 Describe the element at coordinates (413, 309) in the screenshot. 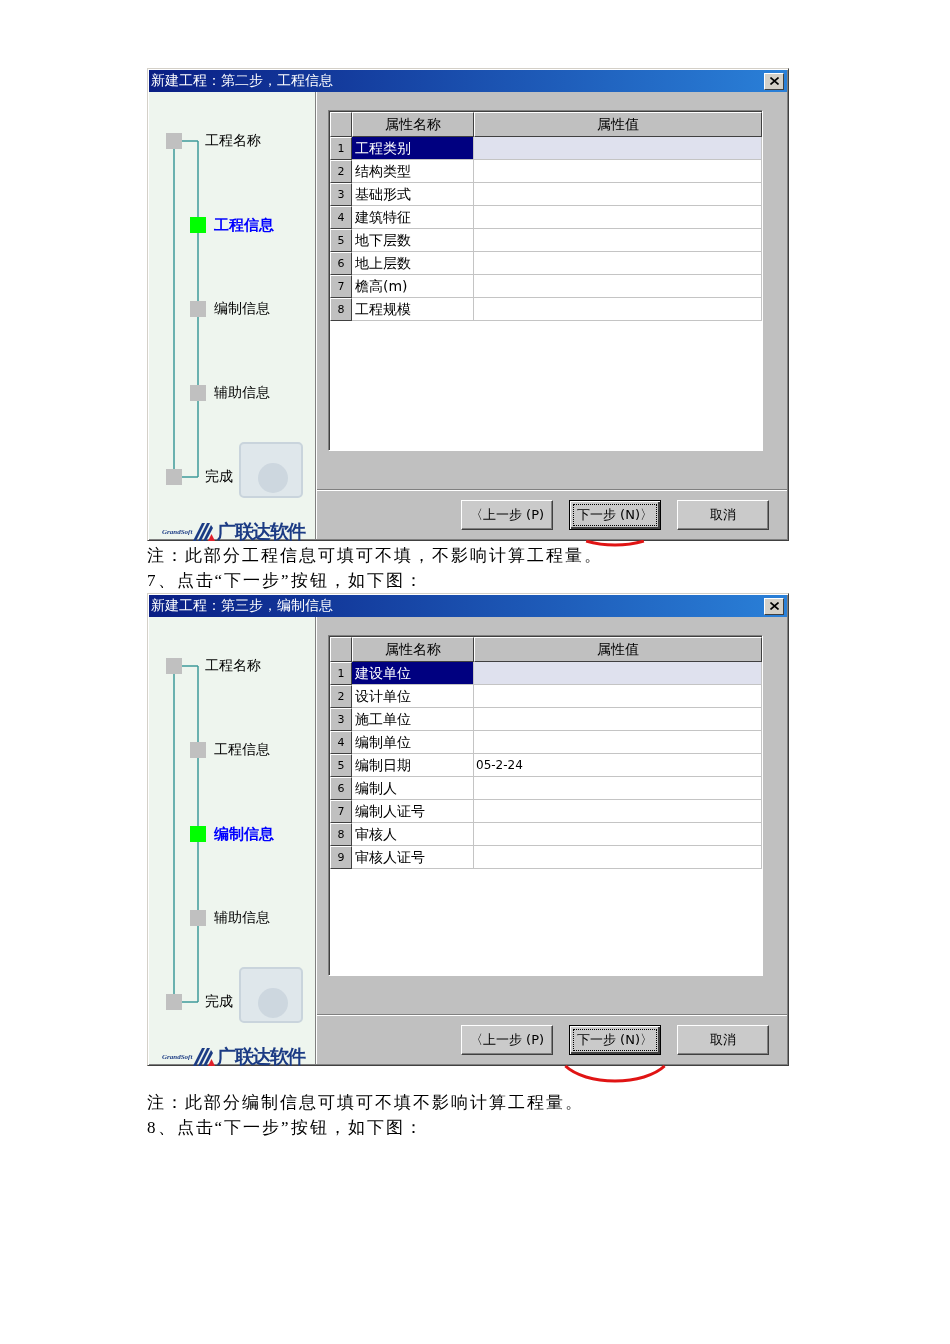

I see `property-name-cell: 工程规模` at that location.